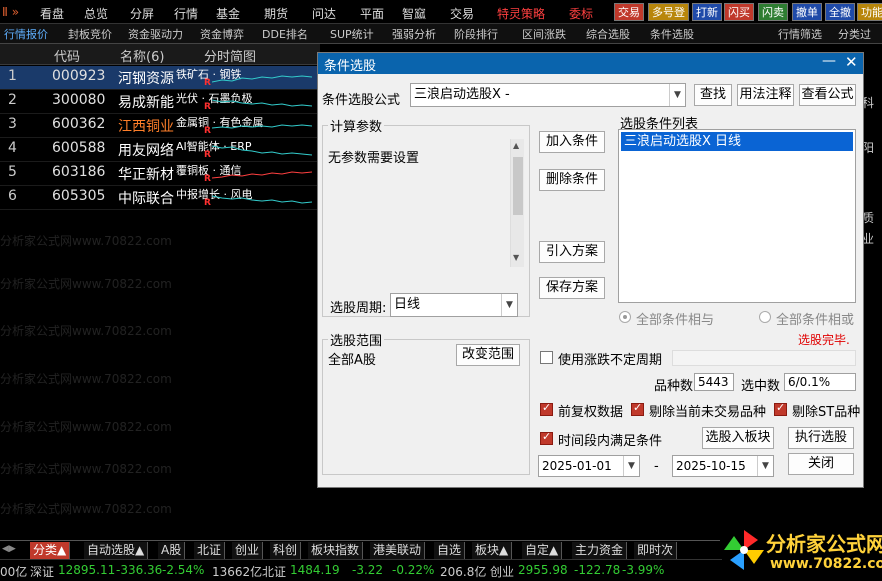 The height and width of the screenshot is (581, 882). I want to click on exclude-untraded-checkbox, so click(637, 408).